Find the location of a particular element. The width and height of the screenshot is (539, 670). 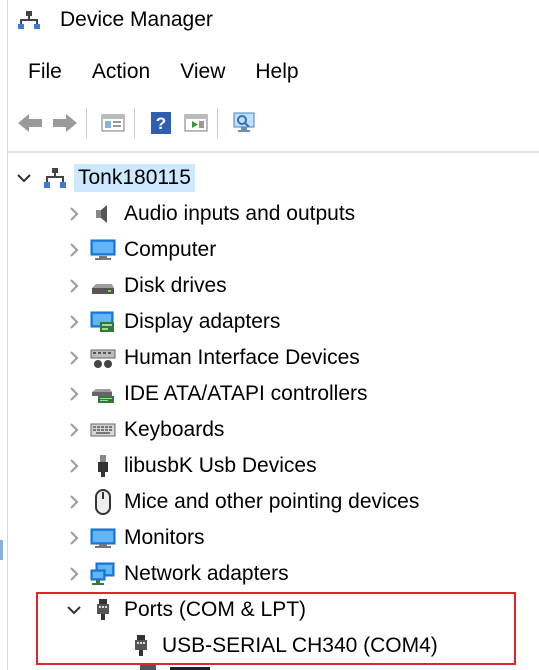

window-left-border is located at coordinates (4, 335).